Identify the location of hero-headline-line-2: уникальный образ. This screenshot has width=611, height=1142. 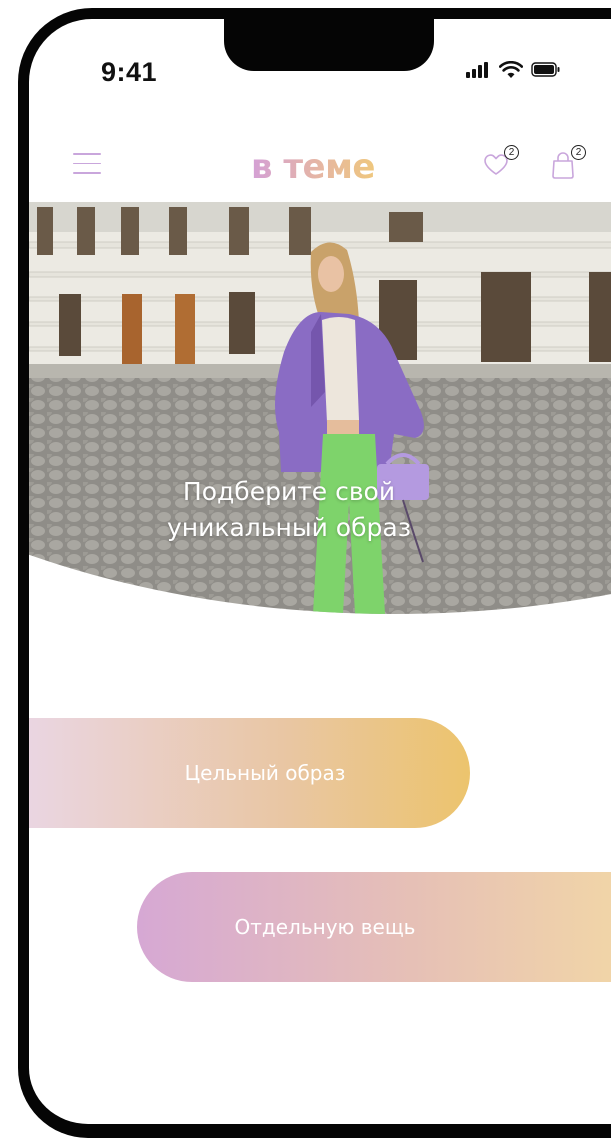
(289, 527).